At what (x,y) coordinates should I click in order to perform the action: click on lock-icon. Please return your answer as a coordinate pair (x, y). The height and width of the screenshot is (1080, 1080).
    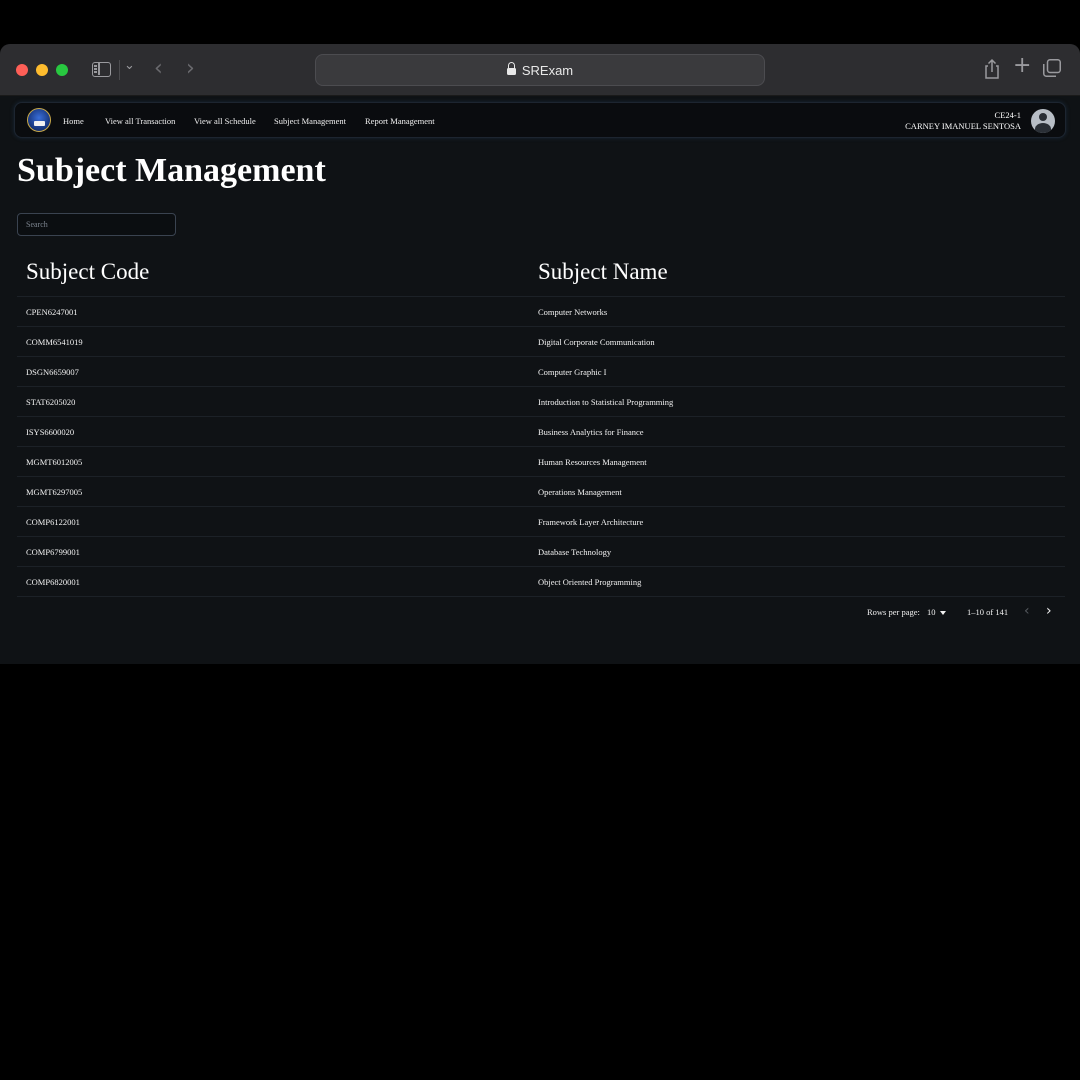
    Looking at the image, I should click on (511, 69).